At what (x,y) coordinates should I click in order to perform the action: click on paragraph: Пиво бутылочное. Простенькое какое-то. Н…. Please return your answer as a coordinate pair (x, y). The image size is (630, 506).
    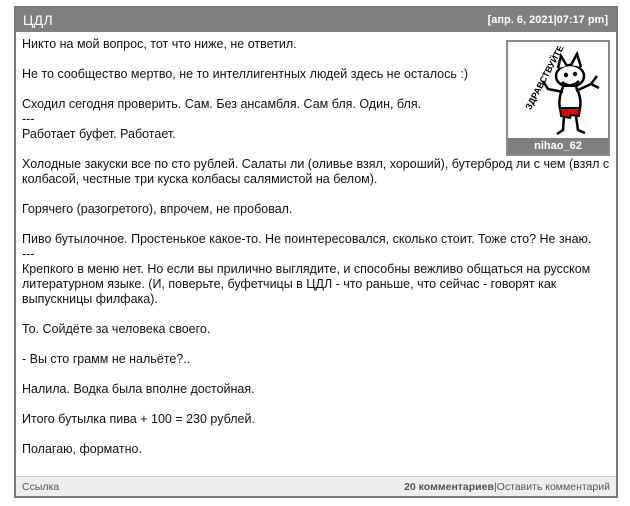
    Looking at the image, I should click on (307, 239).